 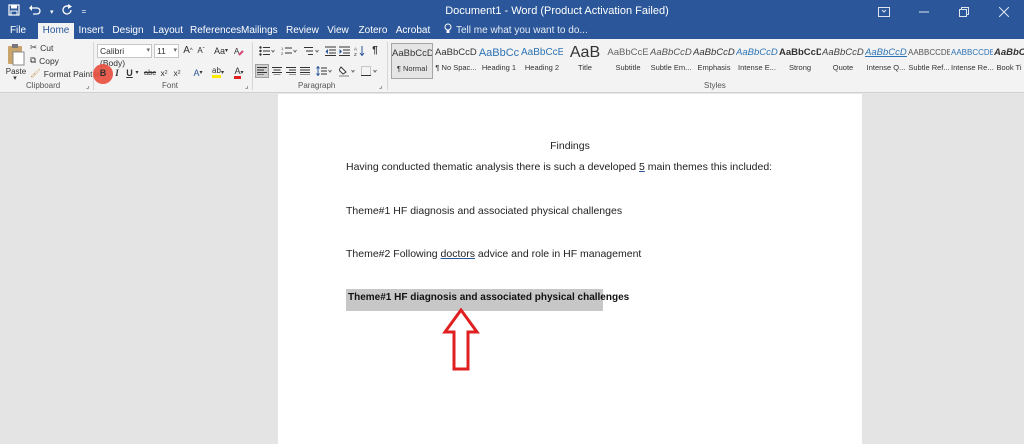 I want to click on tab-references: References, so click(x=215, y=31).